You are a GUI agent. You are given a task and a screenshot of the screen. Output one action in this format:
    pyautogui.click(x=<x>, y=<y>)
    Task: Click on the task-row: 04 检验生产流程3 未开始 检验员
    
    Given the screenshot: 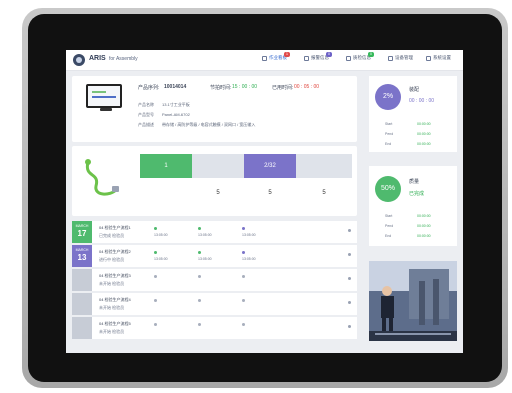 What is the action you would take?
    pyautogui.click(x=214, y=280)
    